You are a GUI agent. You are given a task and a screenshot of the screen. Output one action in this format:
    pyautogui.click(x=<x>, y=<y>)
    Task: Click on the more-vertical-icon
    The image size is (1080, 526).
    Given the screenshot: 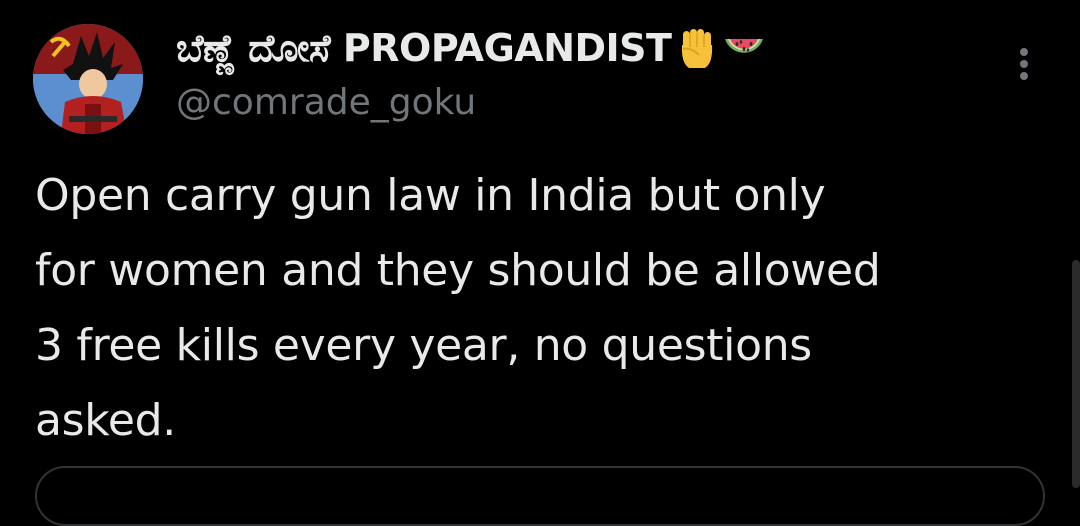 What is the action you would take?
    pyautogui.click(x=1024, y=64)
    